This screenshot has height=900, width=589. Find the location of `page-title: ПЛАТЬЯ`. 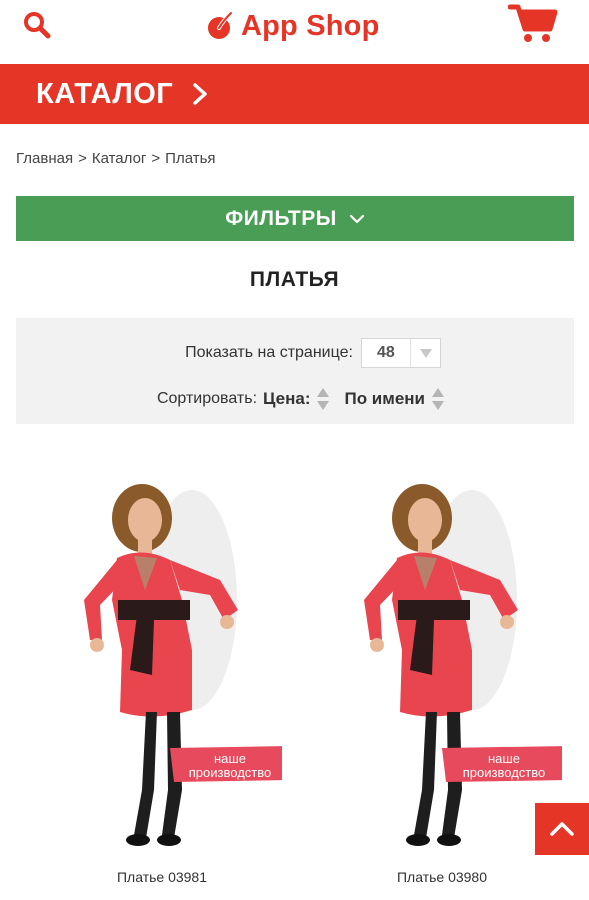

page-title: ПЛАТЬЯ is located at coordinates (294, 279).